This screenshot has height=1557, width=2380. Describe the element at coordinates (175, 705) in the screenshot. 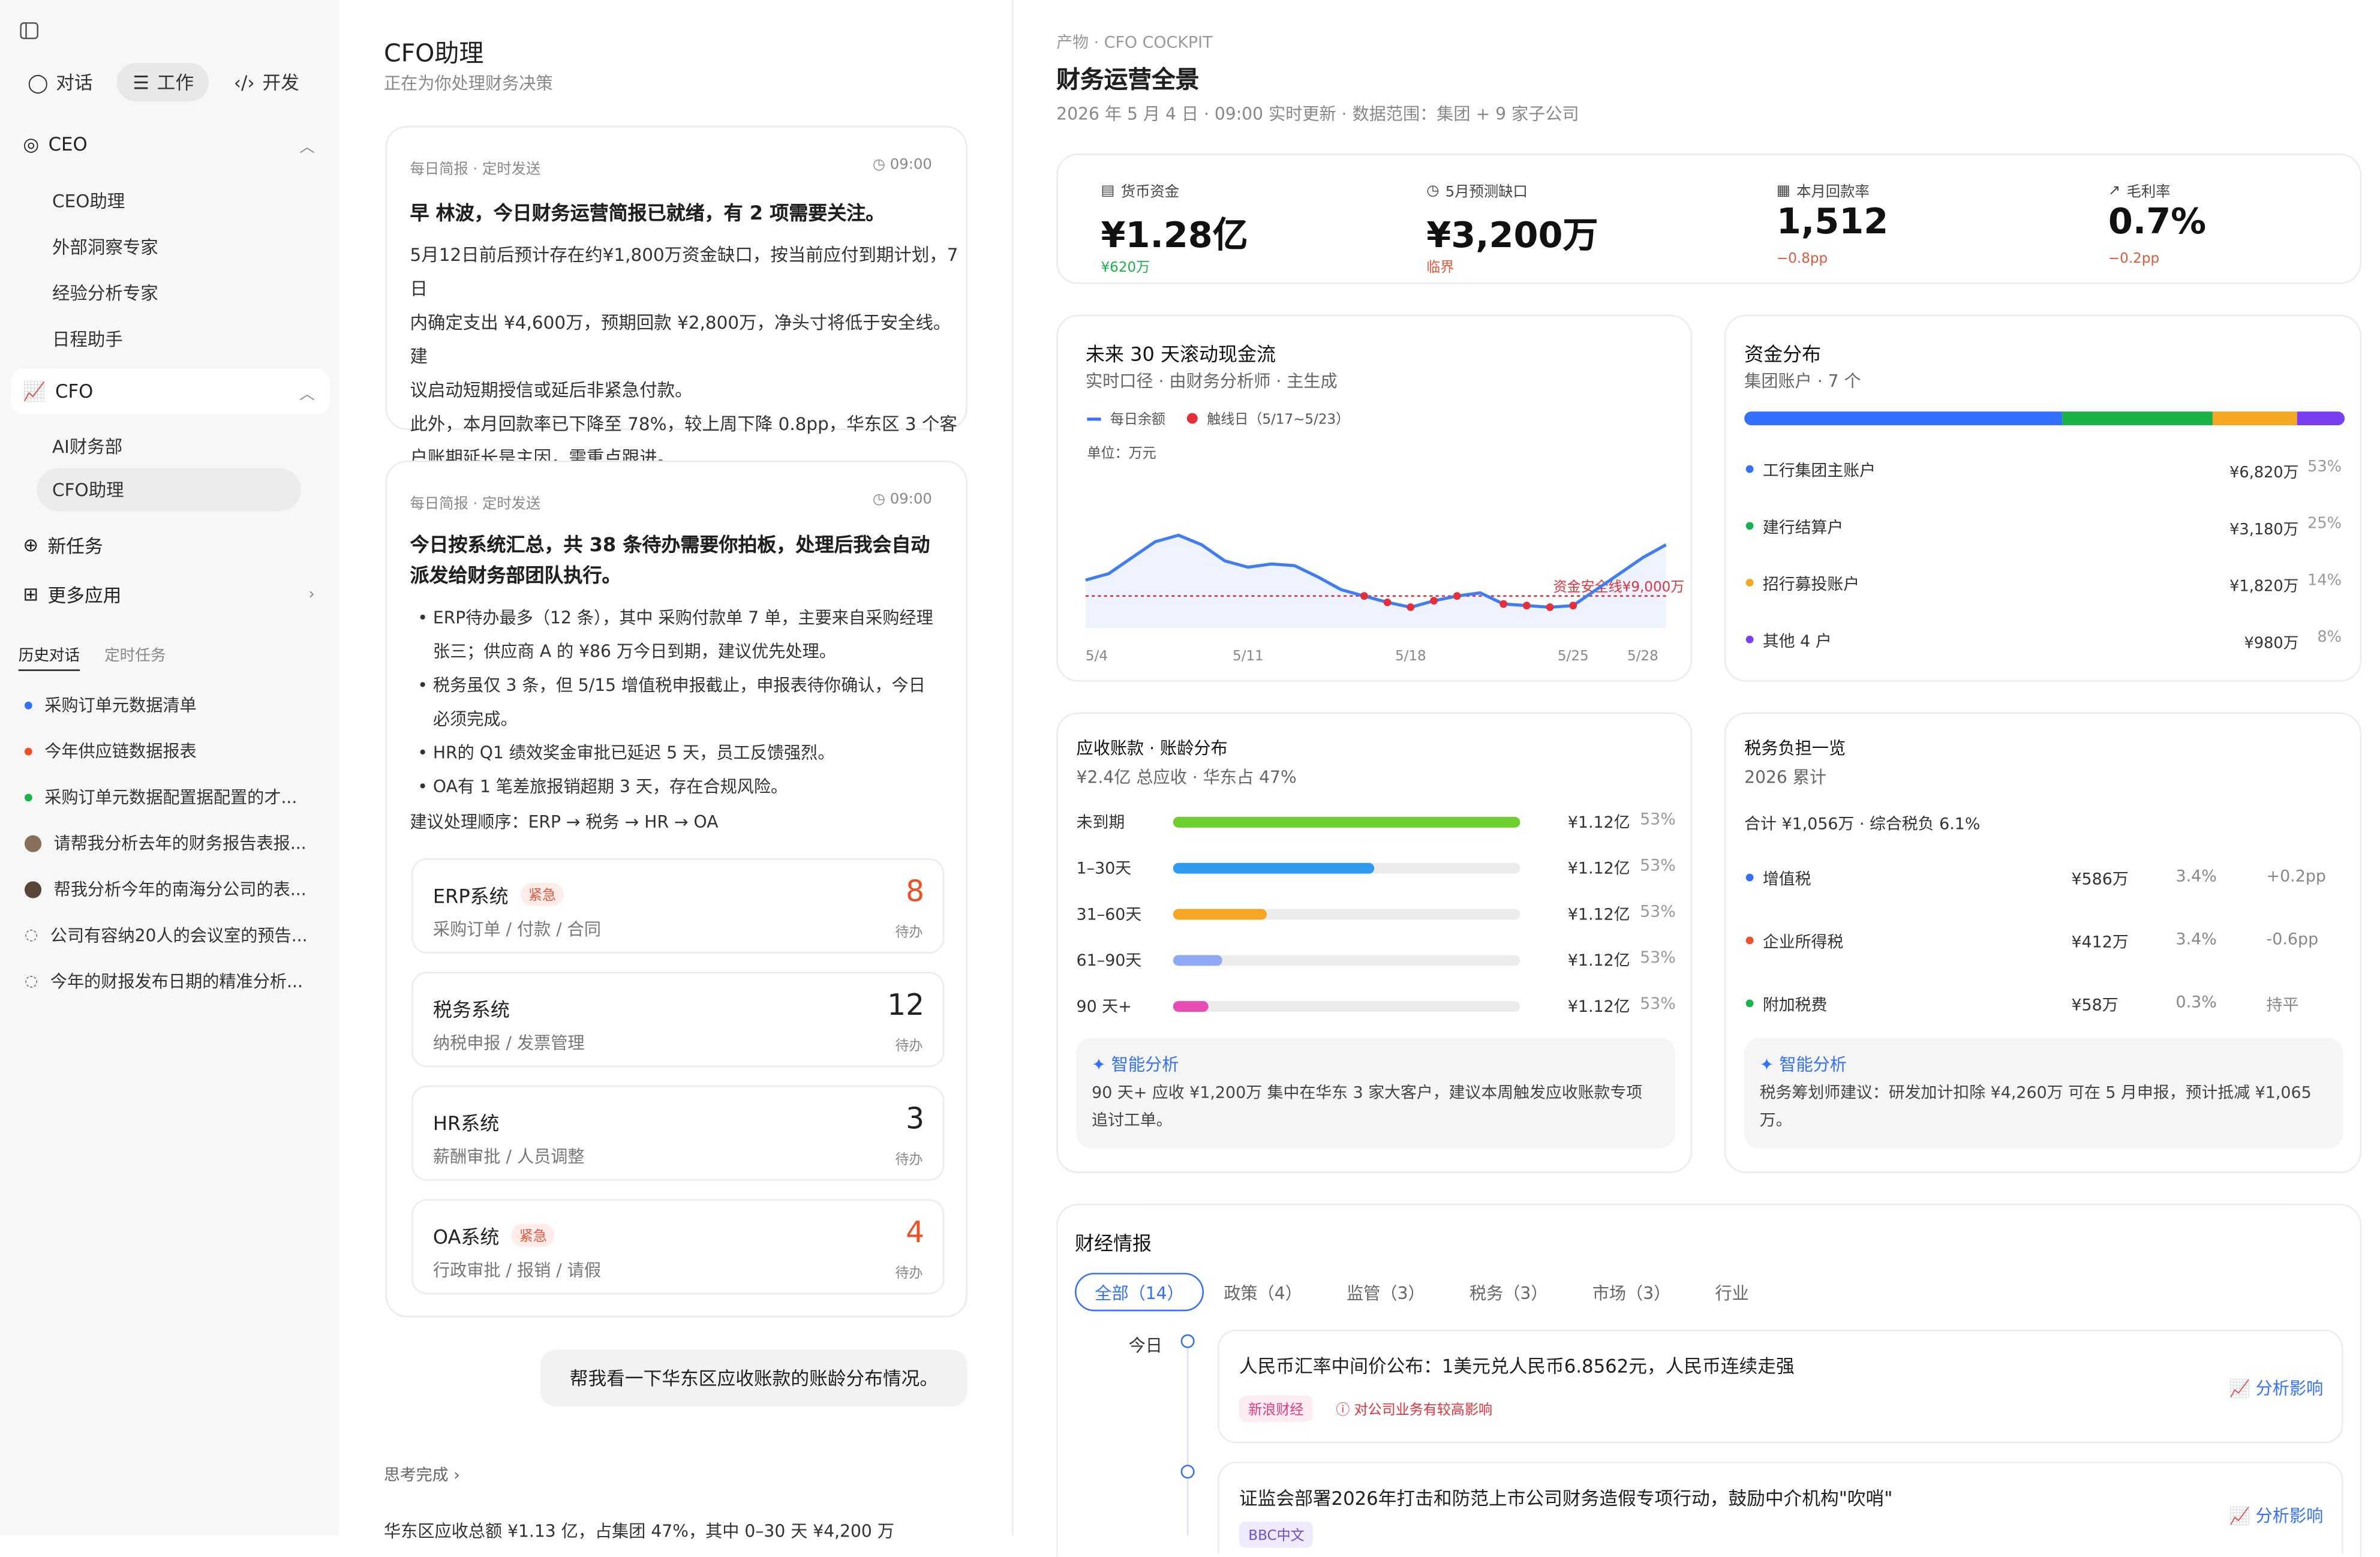

I see `history-item: 采购订单元数据清单` at that location.